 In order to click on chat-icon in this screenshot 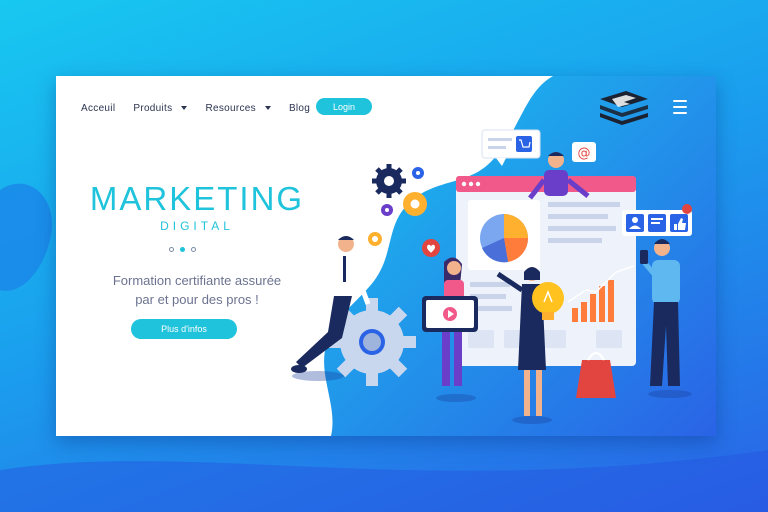, I will do `click(657, 223)`.